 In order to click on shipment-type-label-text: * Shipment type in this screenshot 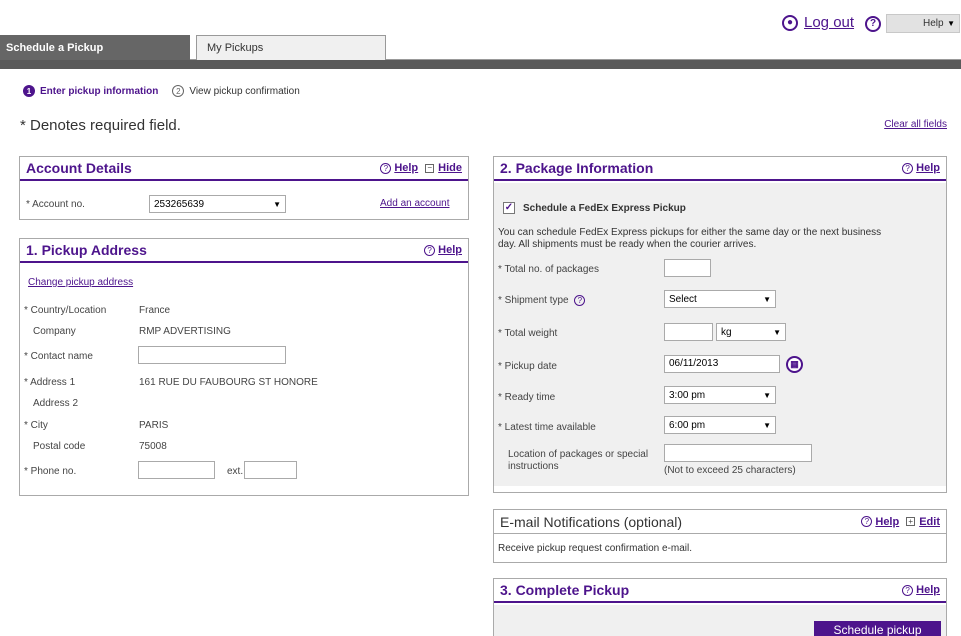, I will do `click(533, 300)`.